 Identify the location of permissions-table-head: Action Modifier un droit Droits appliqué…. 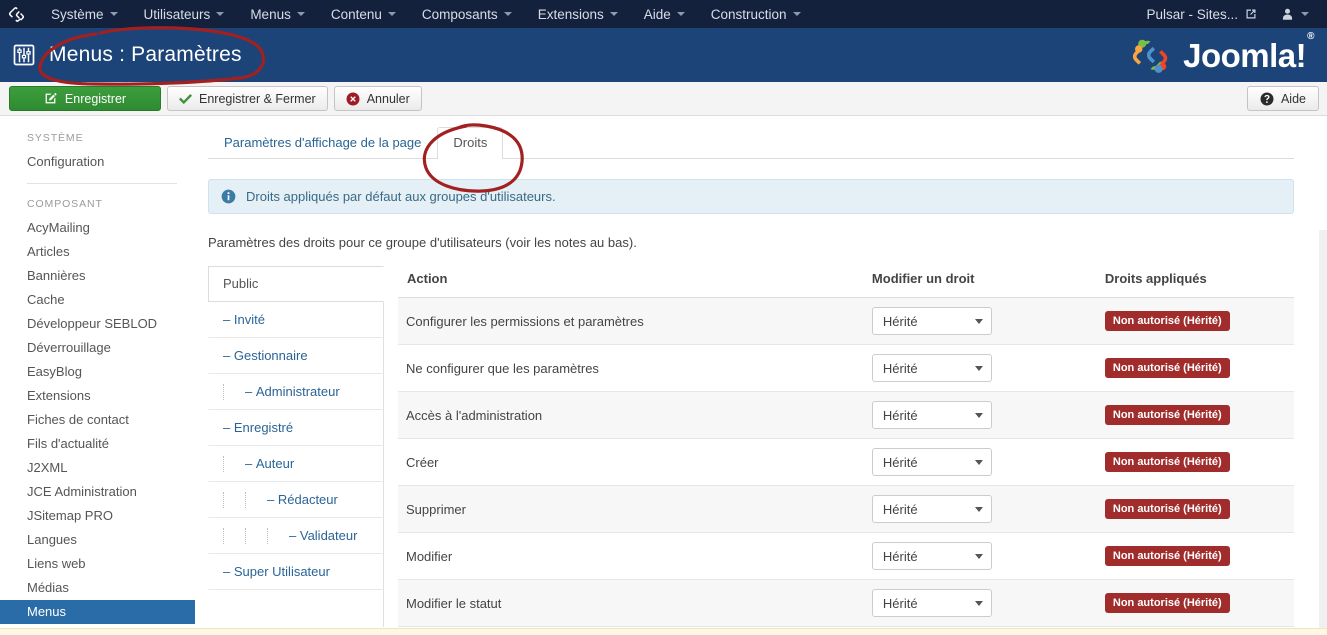
(846, 282).